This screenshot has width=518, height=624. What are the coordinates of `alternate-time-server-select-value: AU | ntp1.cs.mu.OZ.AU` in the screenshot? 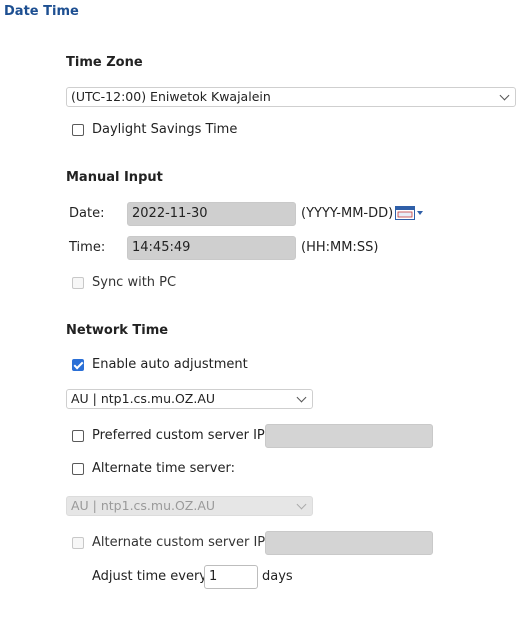 It's located at (143, 505).